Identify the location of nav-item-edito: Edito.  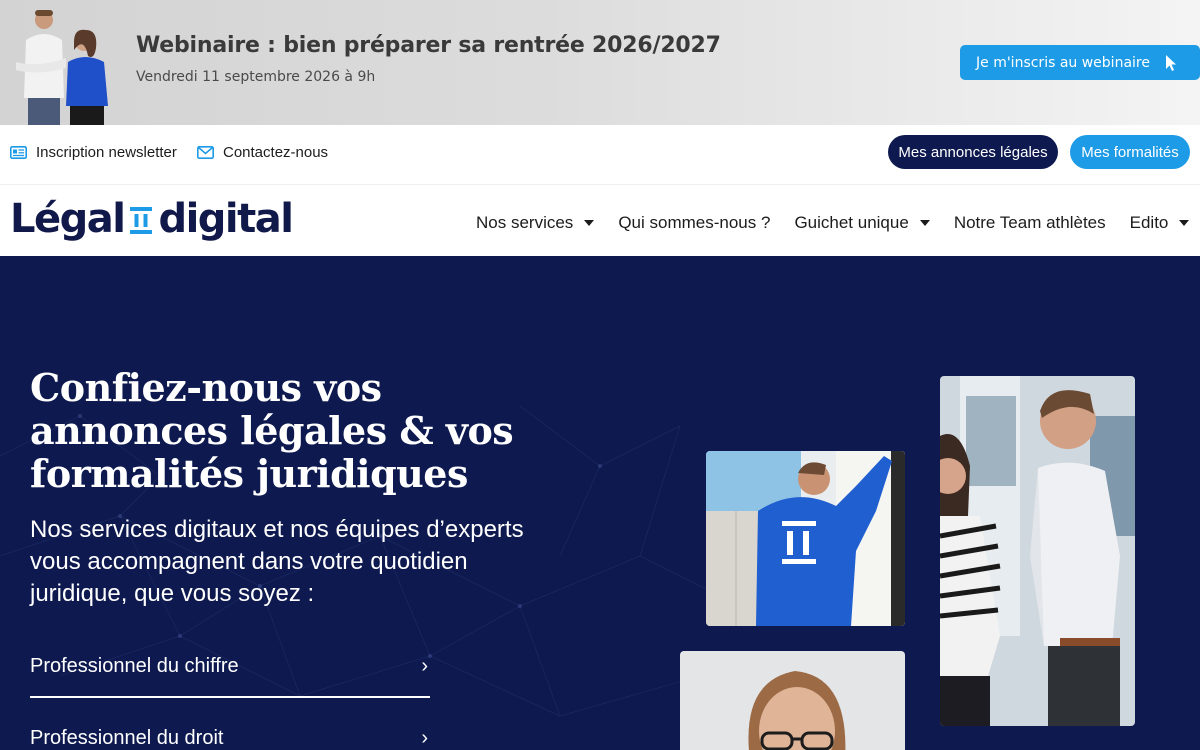
(1160, 223).